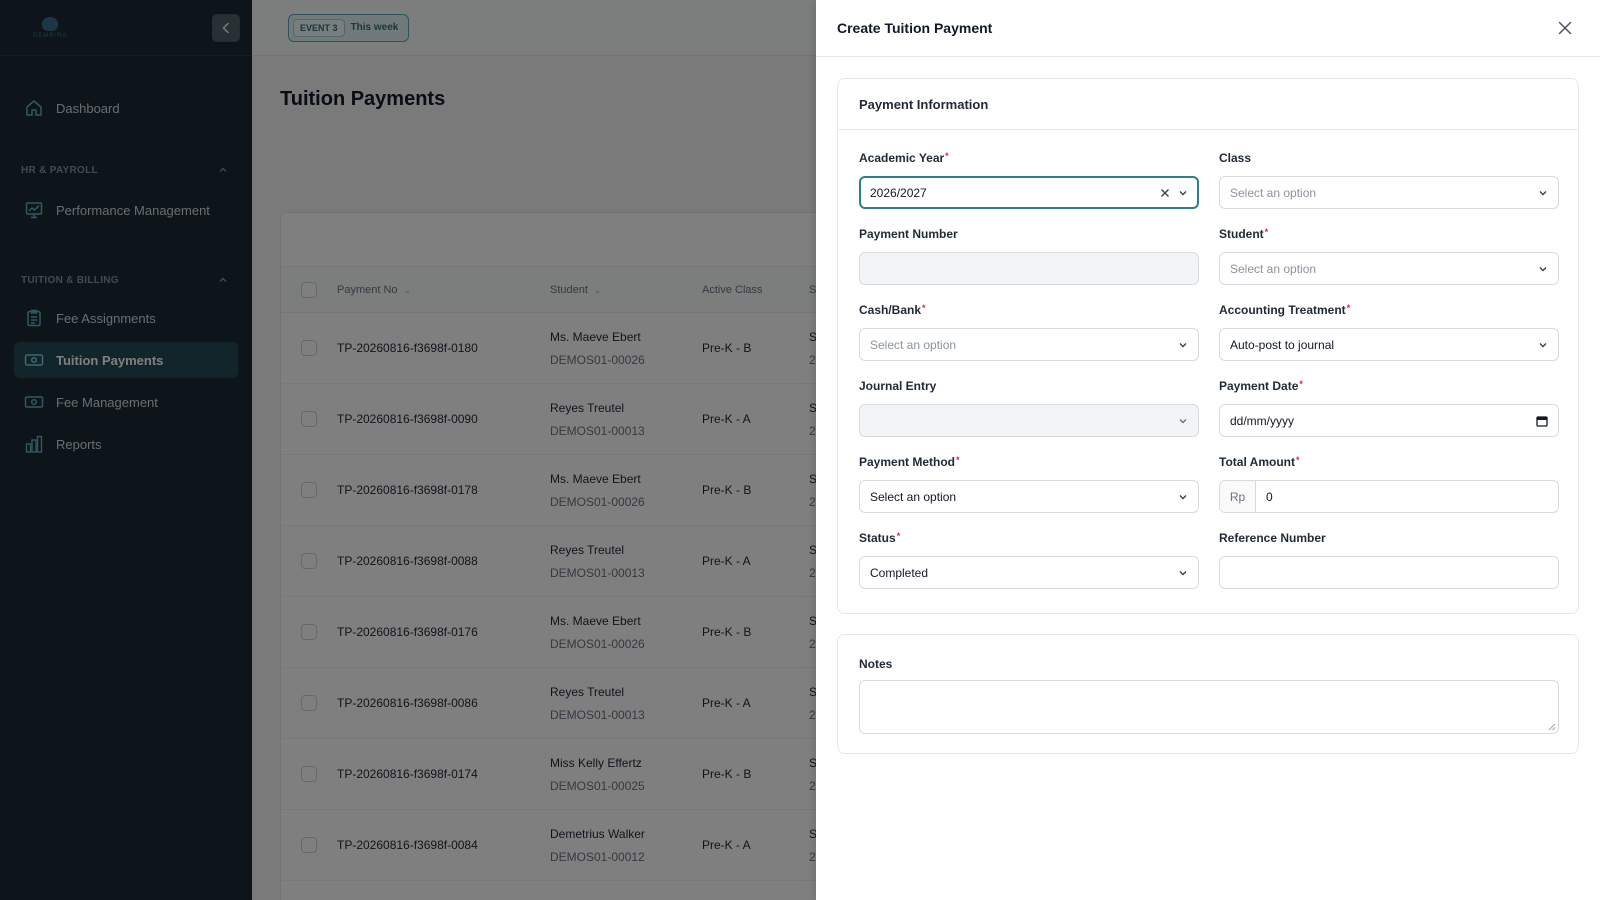  Describe the element at coordinates (587, 691) in the screenshot. I see `student-name: Reyes Treutel` at that location.